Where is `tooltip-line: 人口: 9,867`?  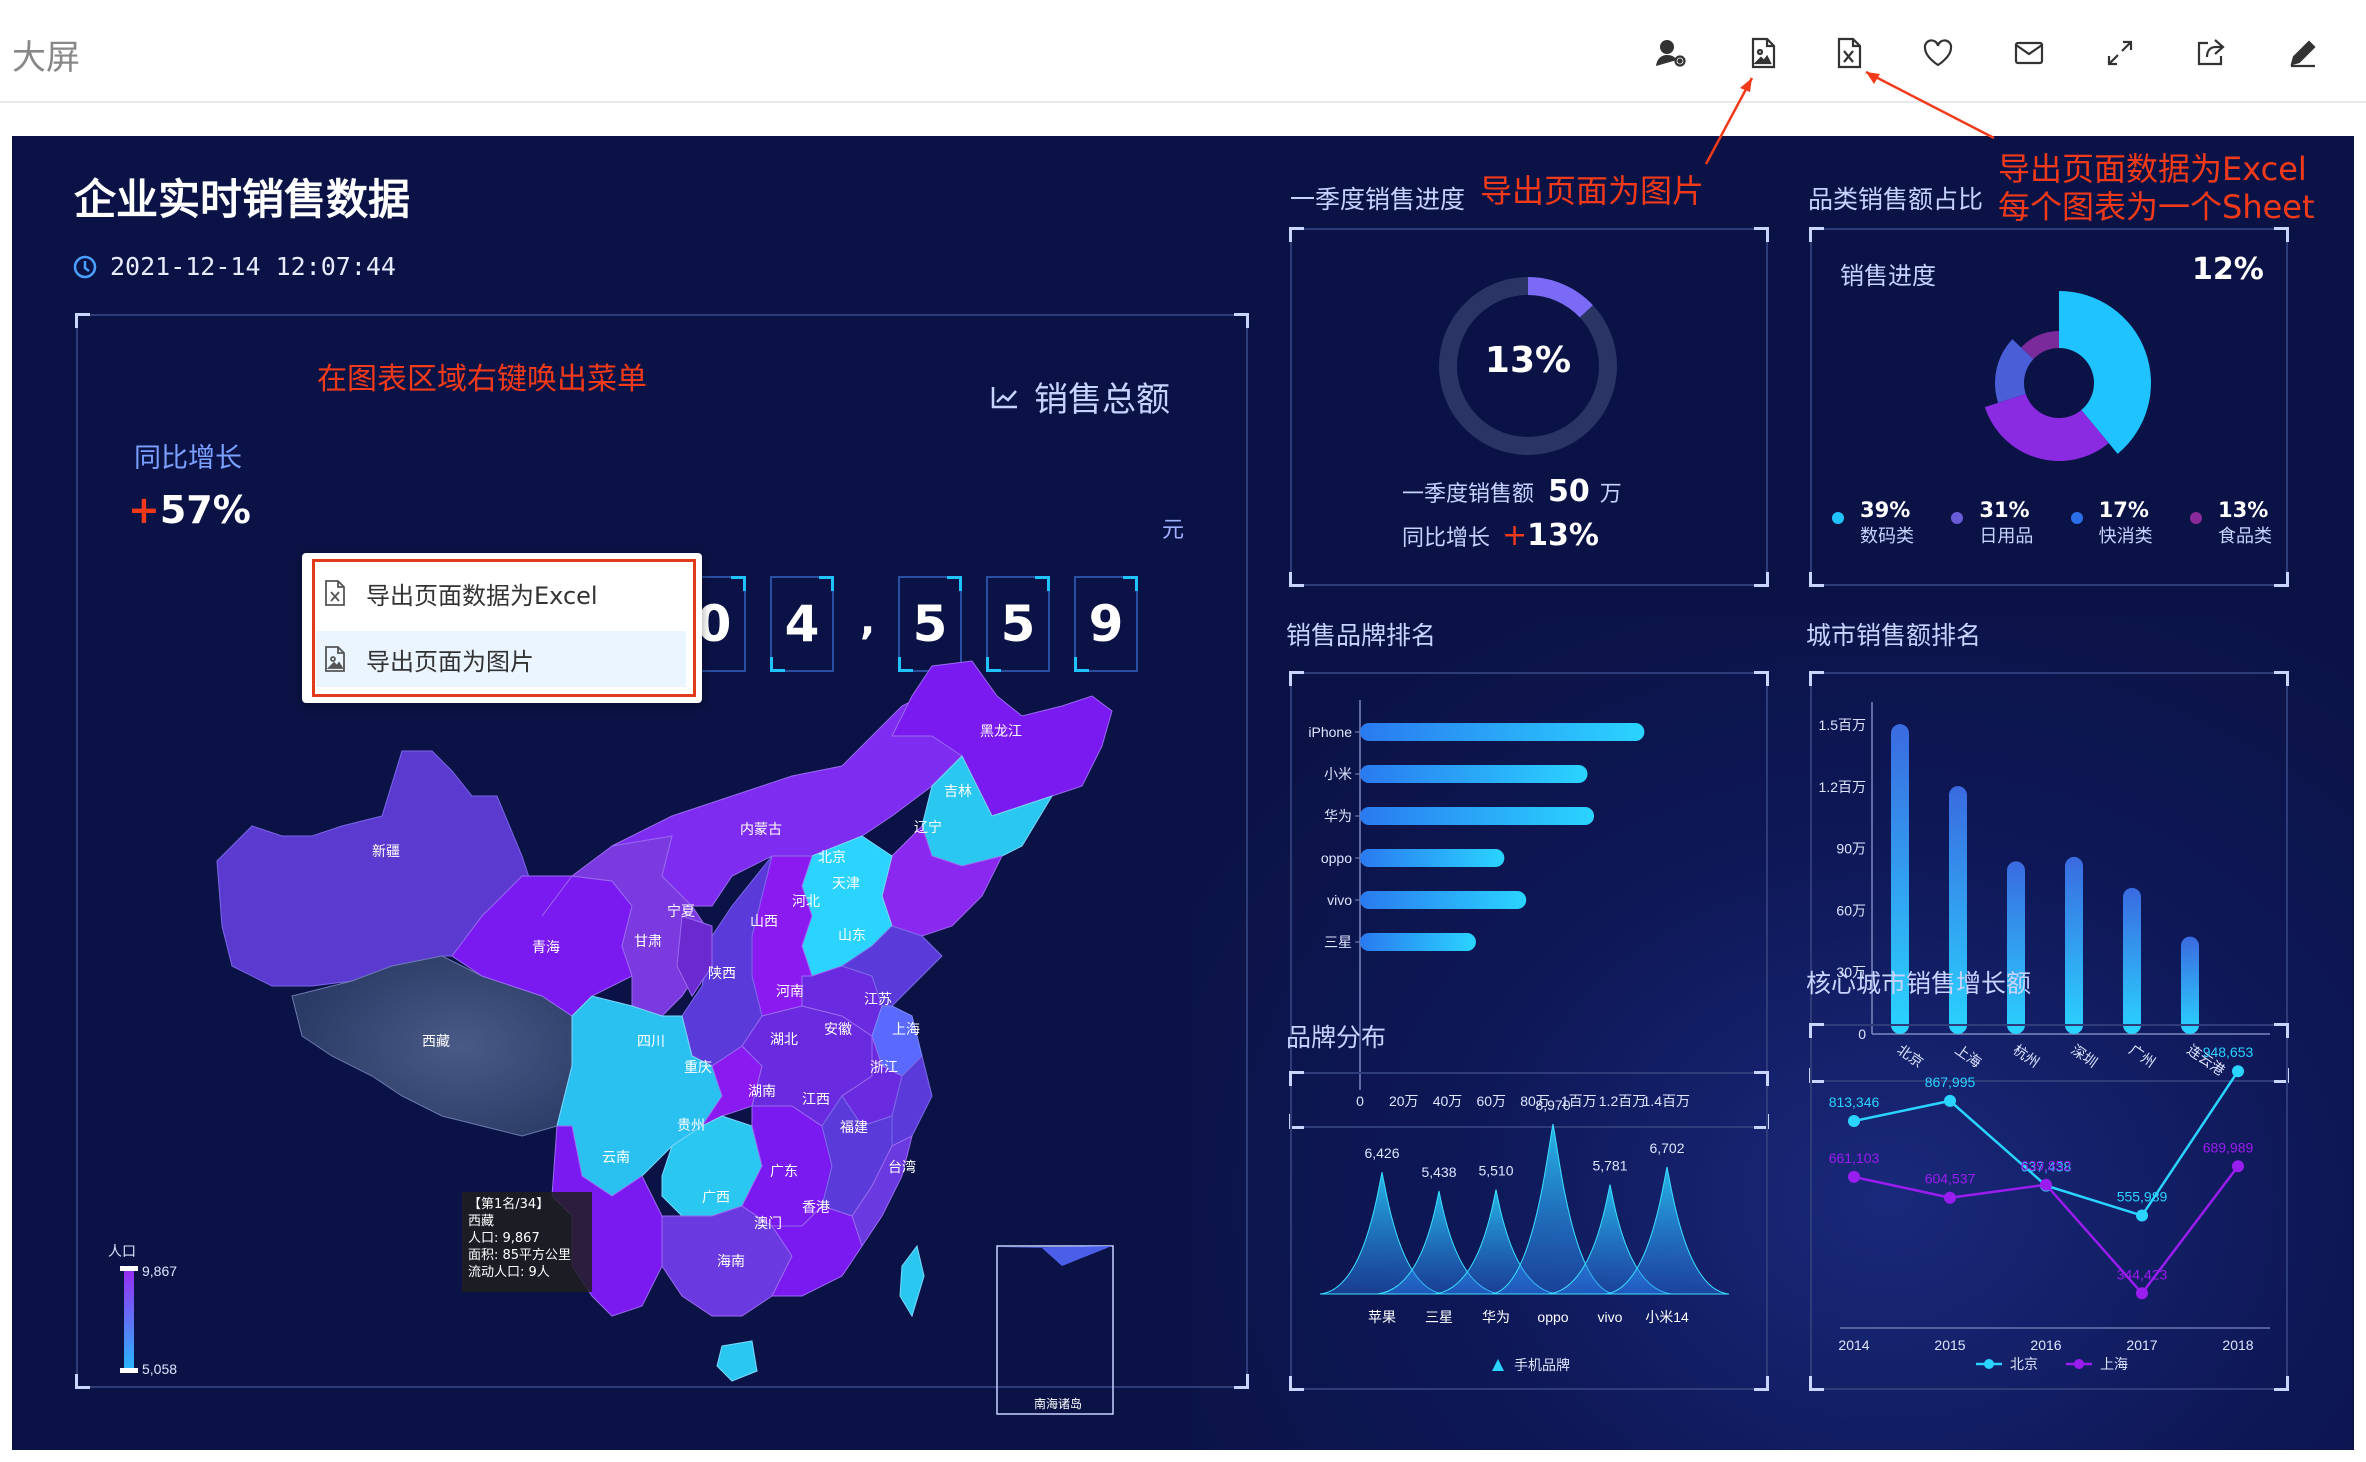
tooltip-line: 人口: 9,867 is located at coordinates (504, 1238).